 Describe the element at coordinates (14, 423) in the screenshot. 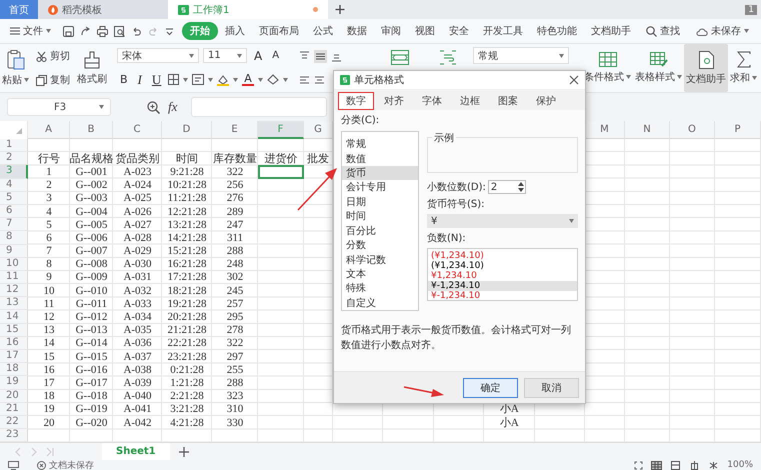

I see `row-header: 22` at that location.